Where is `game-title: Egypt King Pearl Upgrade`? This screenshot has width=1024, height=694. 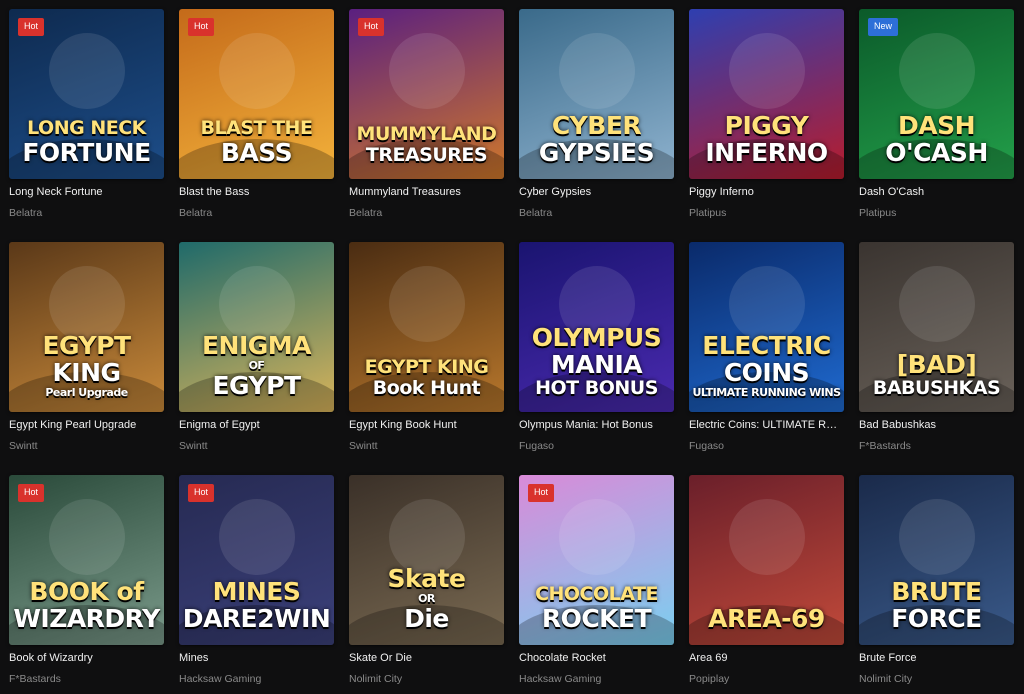
game-title: Egypt King Pearl Upgrade is located at coordinates (86, 426).